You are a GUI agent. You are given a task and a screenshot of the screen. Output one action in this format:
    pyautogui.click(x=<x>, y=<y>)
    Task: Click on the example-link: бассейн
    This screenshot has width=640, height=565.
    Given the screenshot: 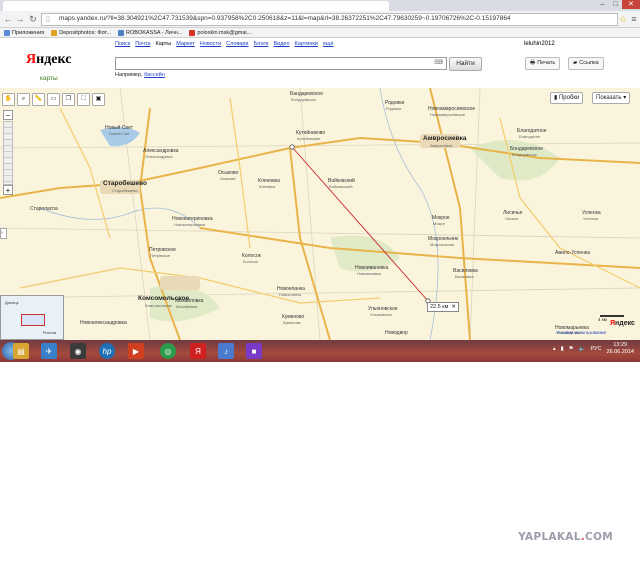 What is the action you would take?
    pyautogui.click(x=154, y=75)
    